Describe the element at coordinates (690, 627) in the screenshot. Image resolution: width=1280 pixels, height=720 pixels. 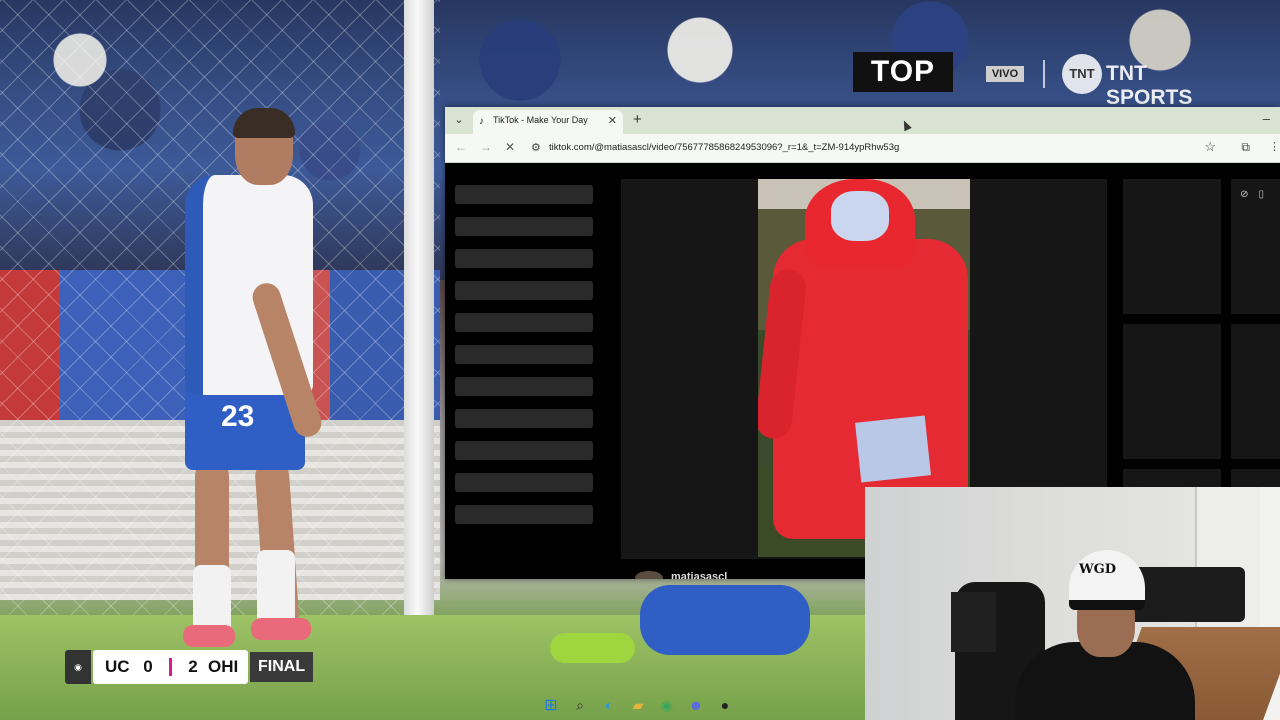
I see `goalkeeper-figure` at that location.